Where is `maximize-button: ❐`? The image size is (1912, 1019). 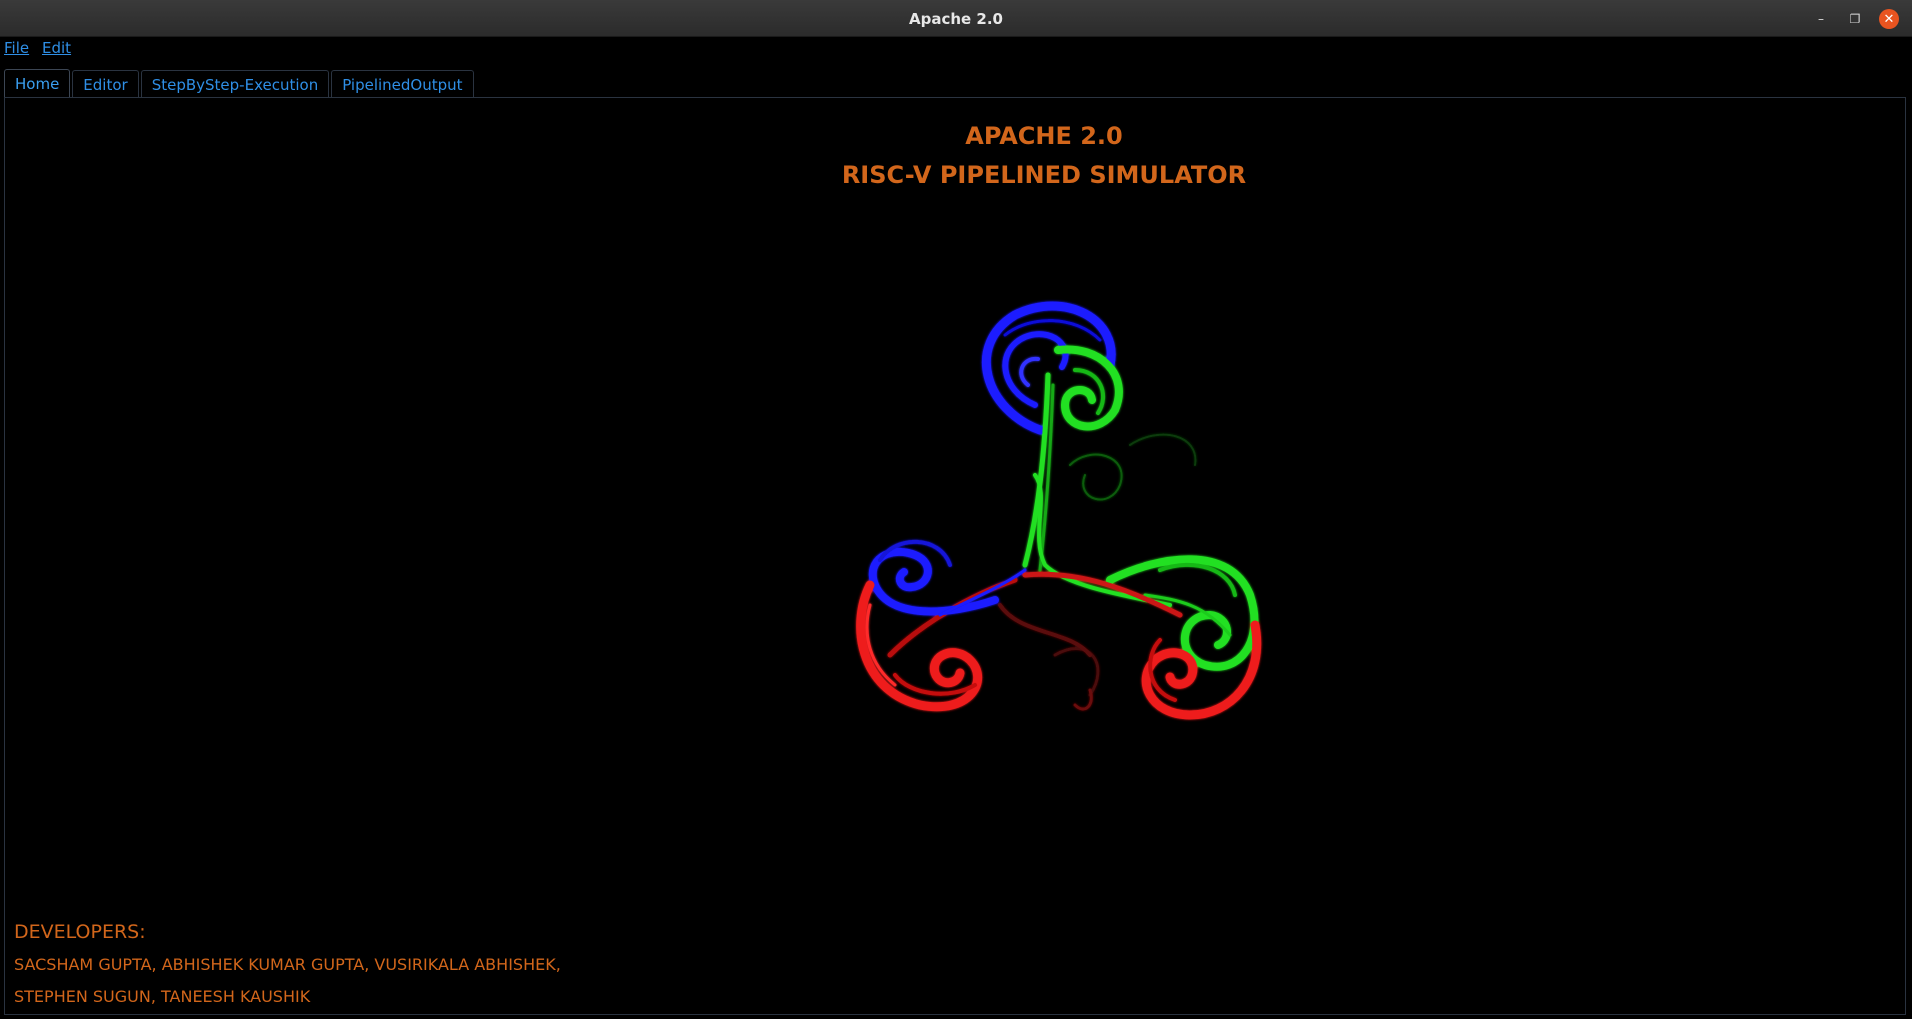 maximize-button: ❐ is located at coordinates (1855, 19).